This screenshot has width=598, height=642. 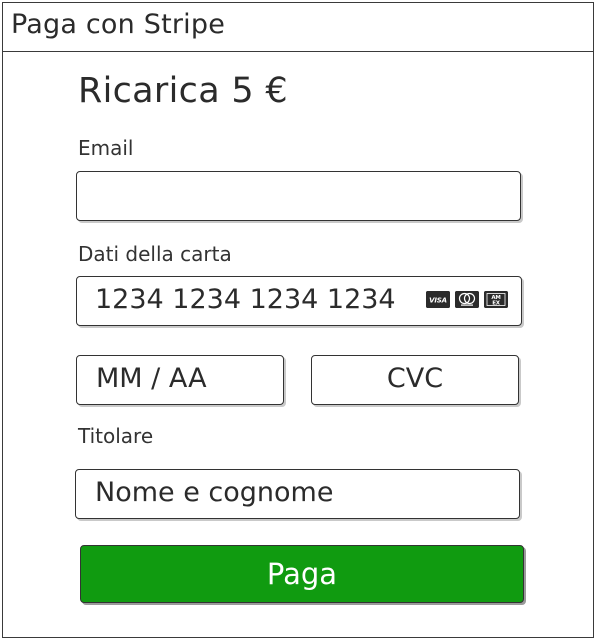 What do you see at coordinates (116, 436) in the screenshot?
I see `holder-label: Titolare` at bounding box center [116, 436].